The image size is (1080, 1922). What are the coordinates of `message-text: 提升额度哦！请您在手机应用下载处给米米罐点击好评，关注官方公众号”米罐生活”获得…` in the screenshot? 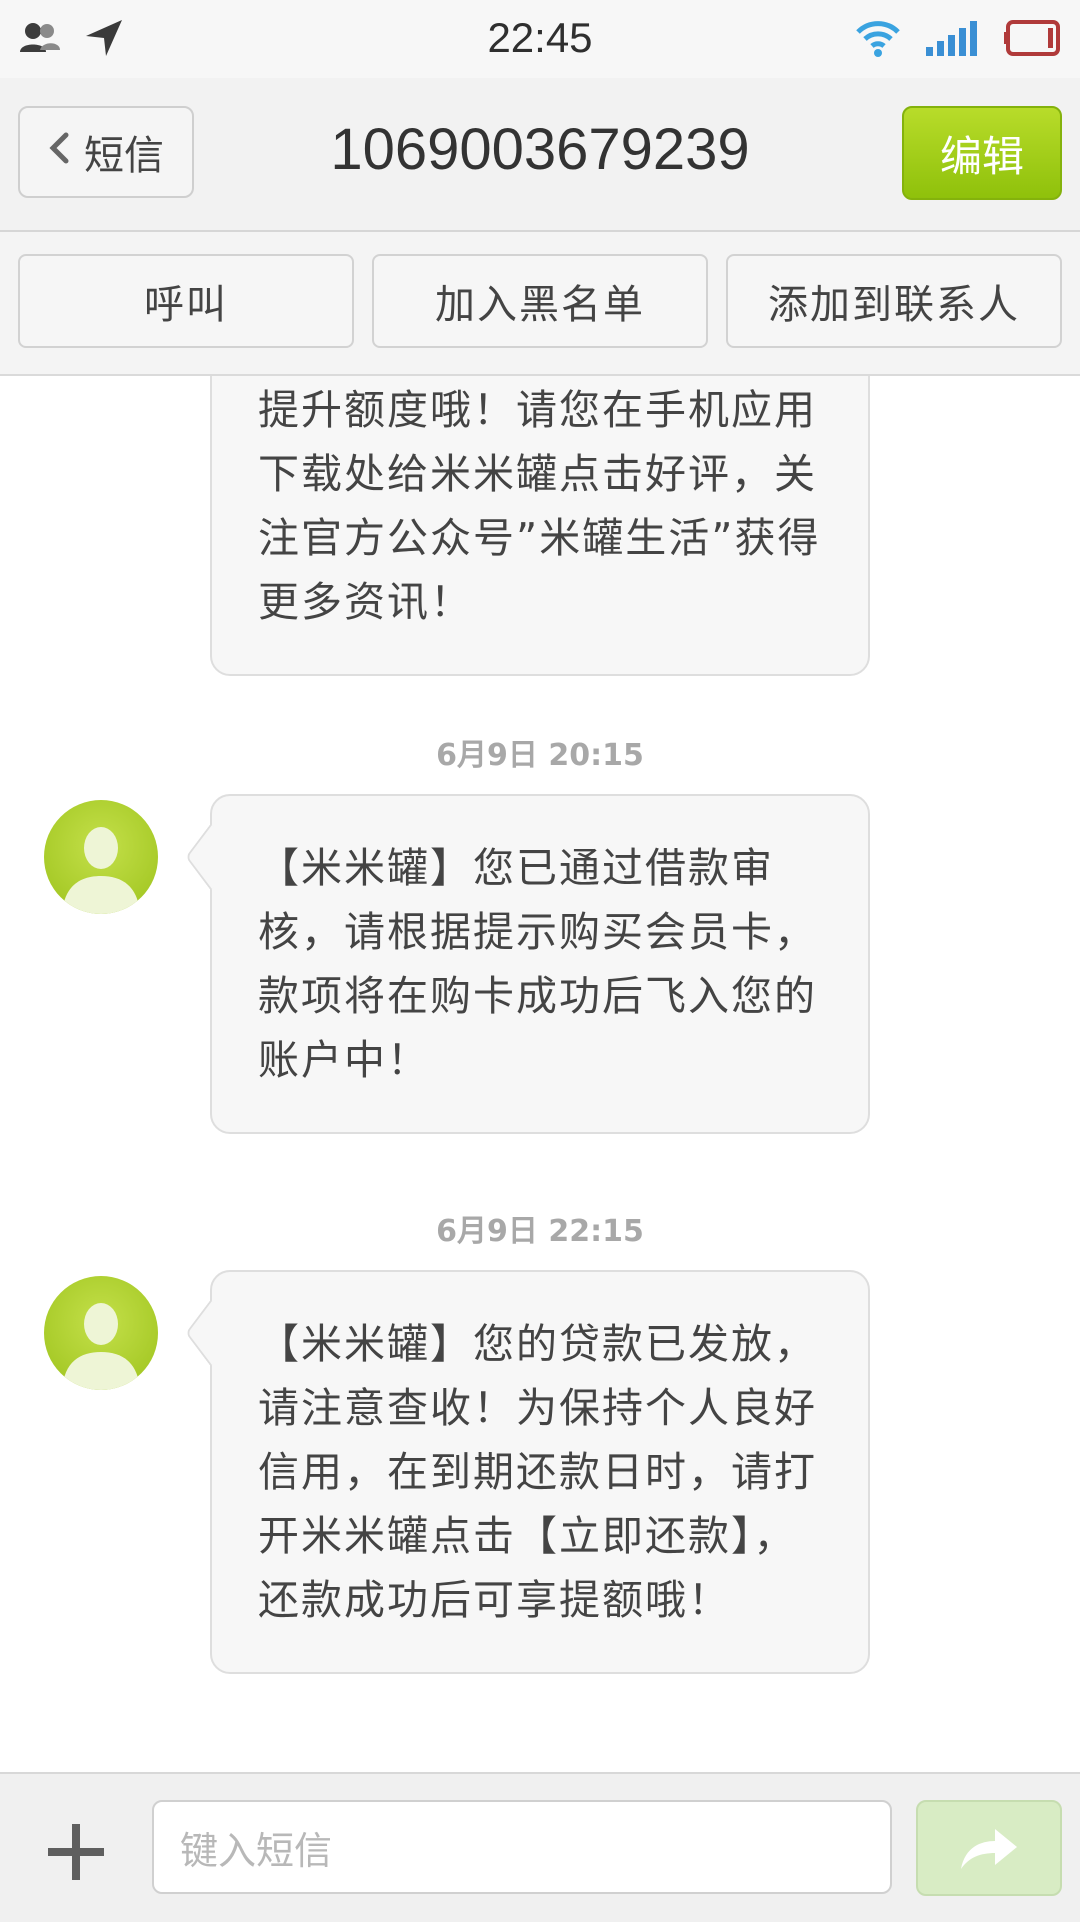 It's located at (539, 506).